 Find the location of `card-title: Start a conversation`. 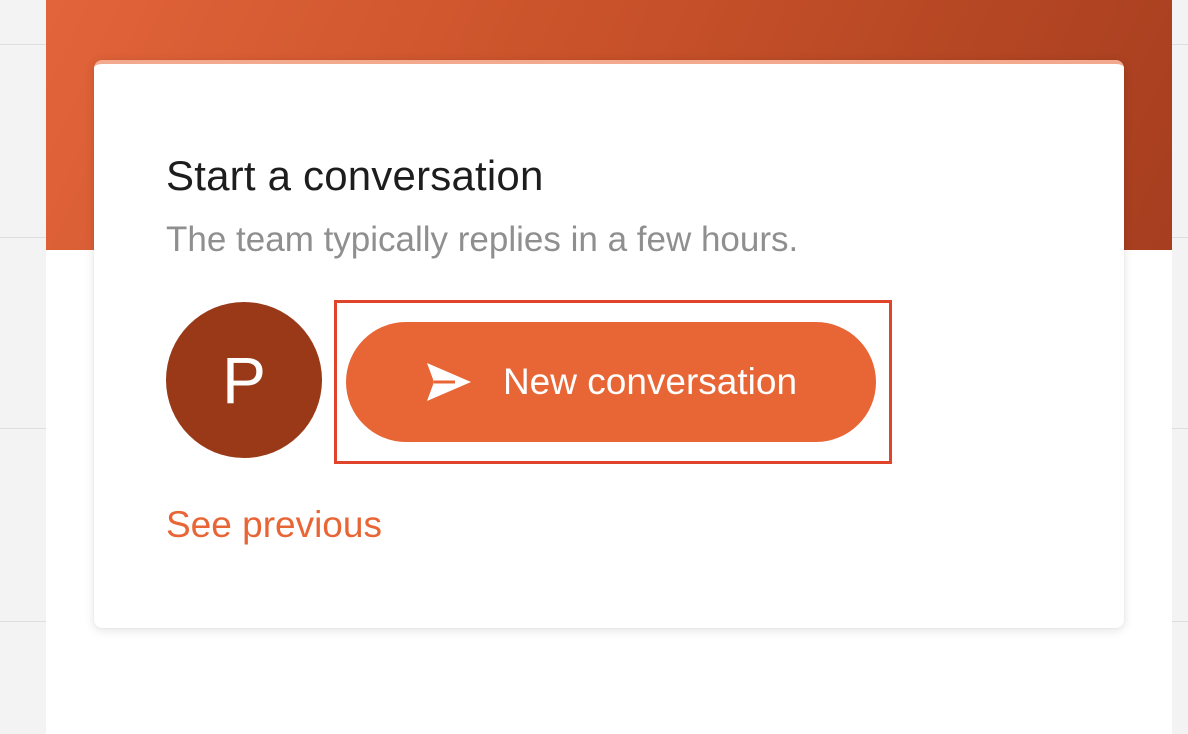

card-title: Start a conversation is located at coordinates (355, 175).